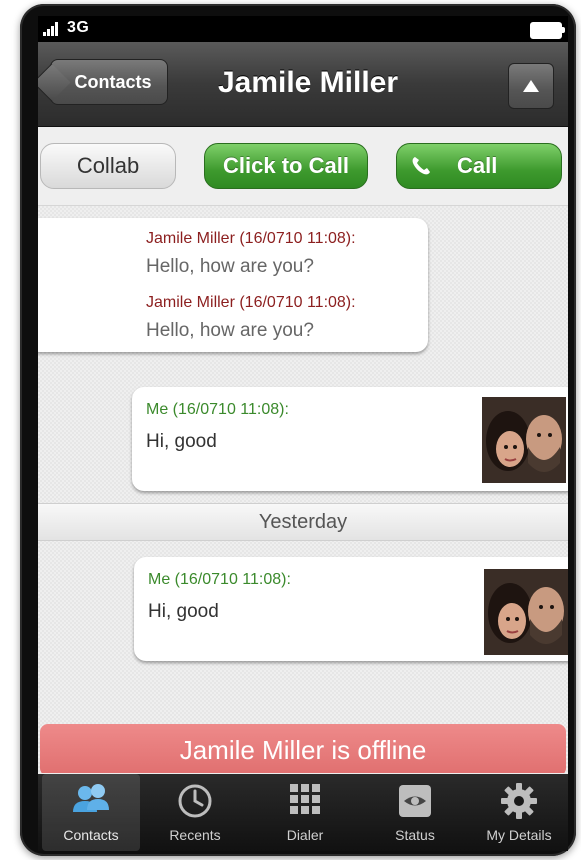  I want to click on call-button-label: Call, so click(477, 165).